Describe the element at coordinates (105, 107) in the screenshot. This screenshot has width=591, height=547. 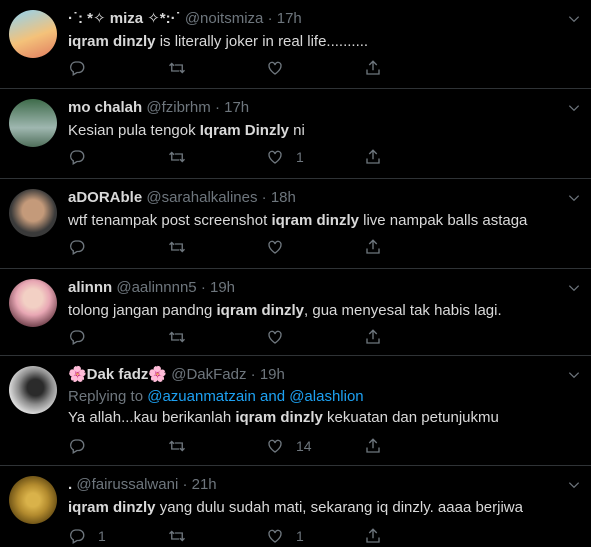
I see `display-name: mo chalah` at that location.